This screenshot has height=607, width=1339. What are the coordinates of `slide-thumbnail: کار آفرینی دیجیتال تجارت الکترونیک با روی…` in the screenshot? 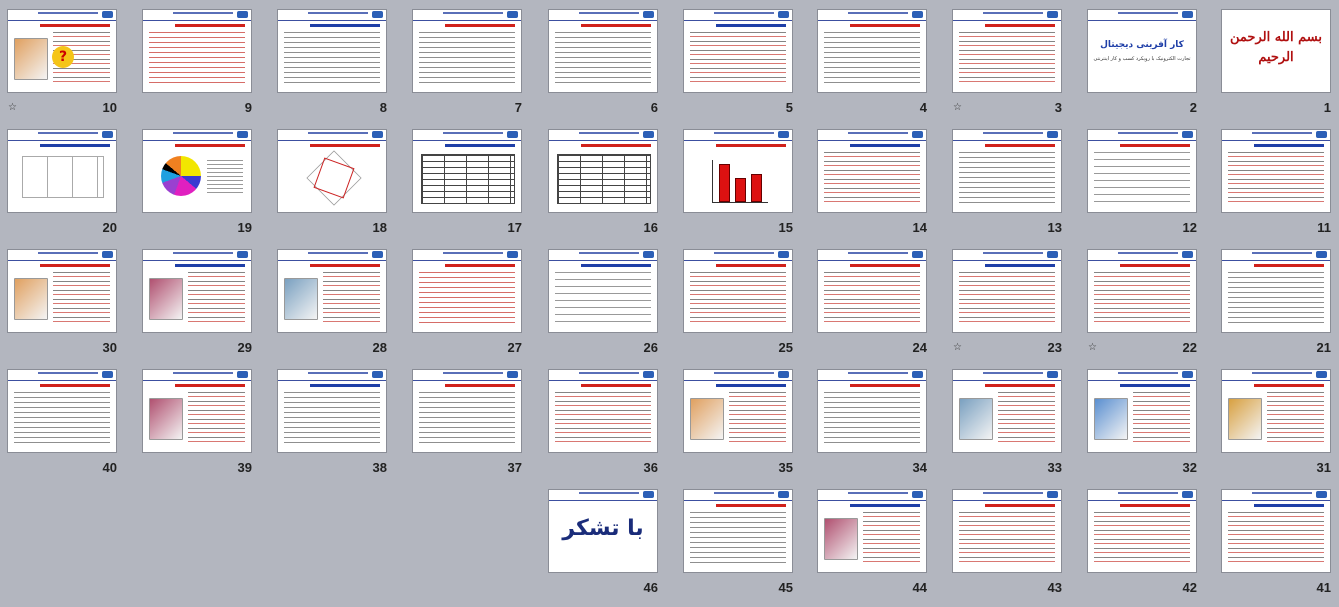 It's located at (1142, 51).